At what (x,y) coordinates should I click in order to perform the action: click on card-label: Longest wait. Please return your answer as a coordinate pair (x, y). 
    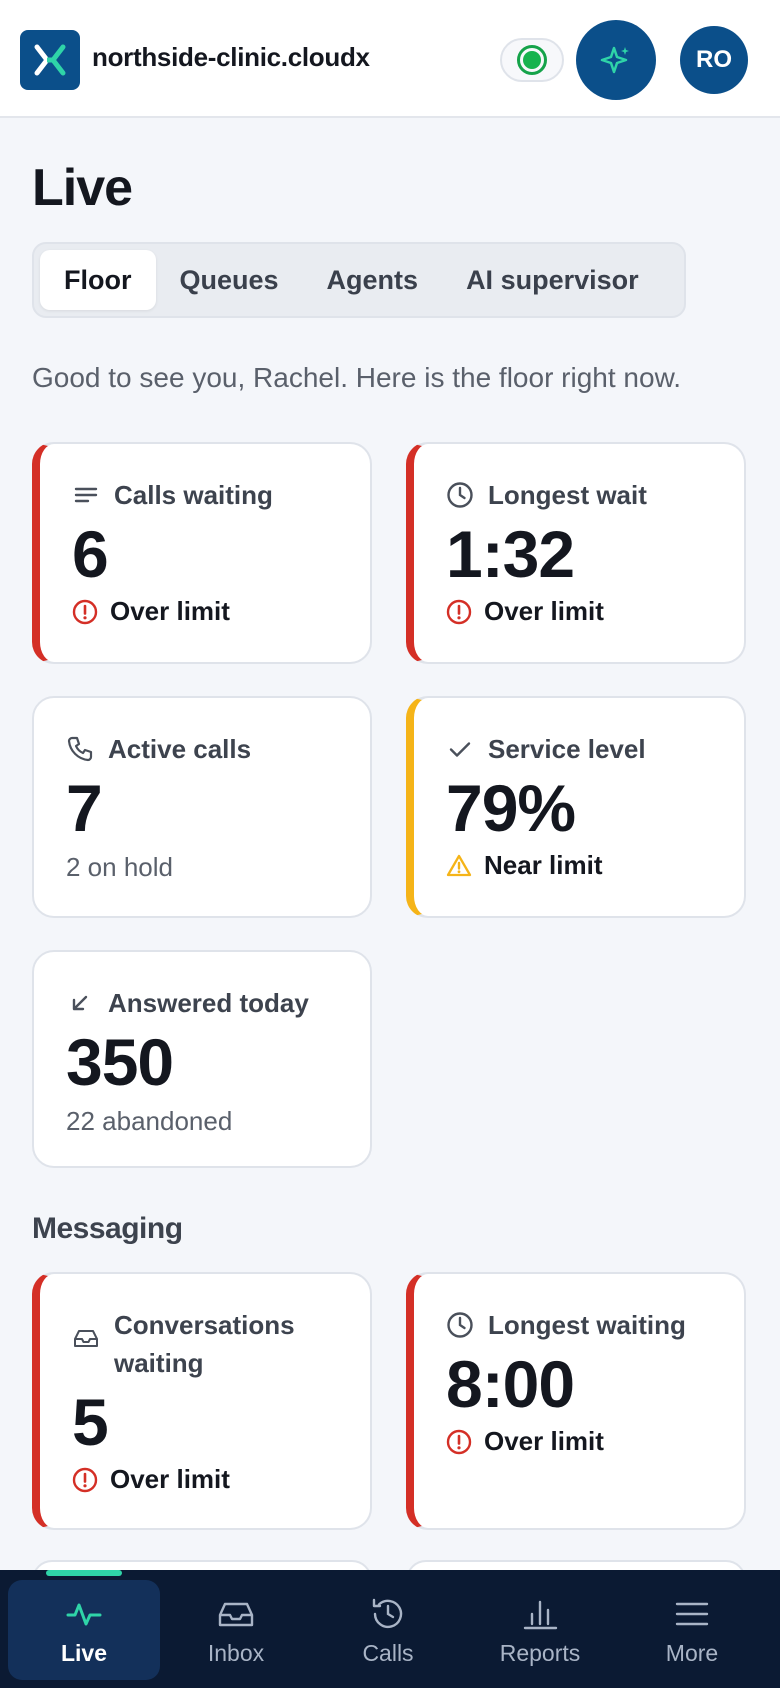
    Looking at the image, I should click on (567, 495).